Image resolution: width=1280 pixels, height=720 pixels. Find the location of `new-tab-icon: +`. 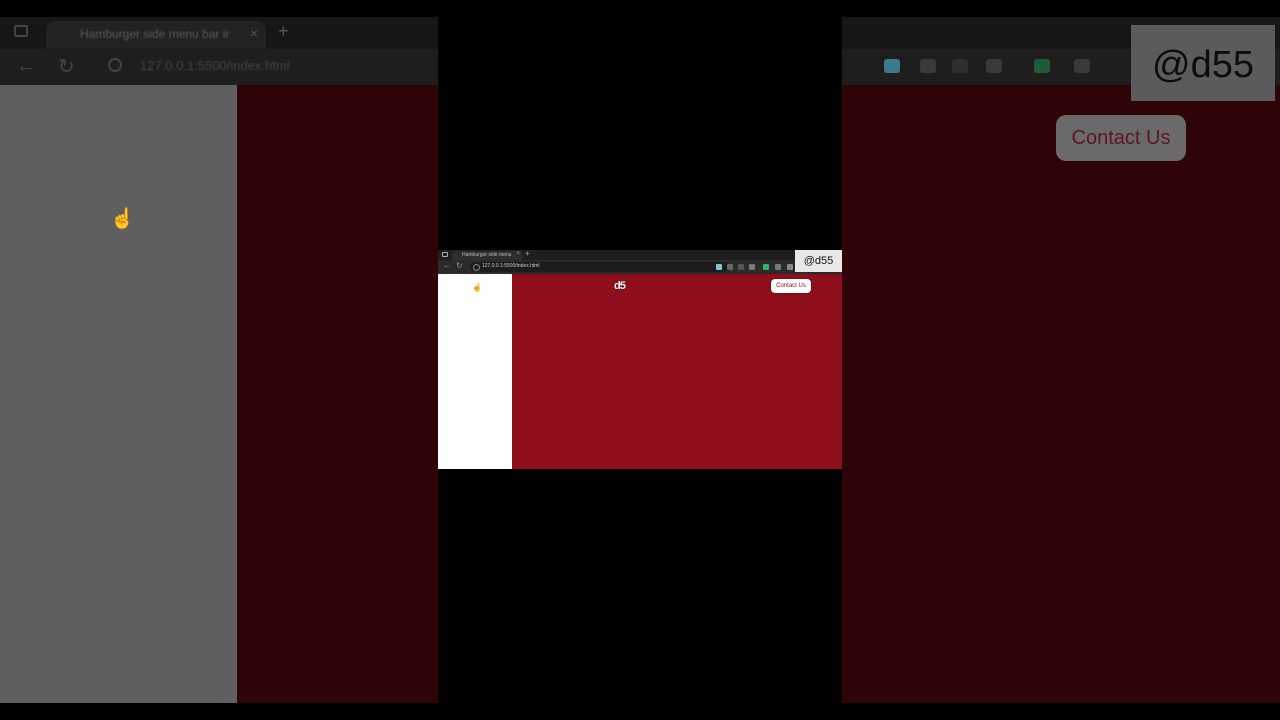

new-tab-icon: + is located at coordinates (527, 253).